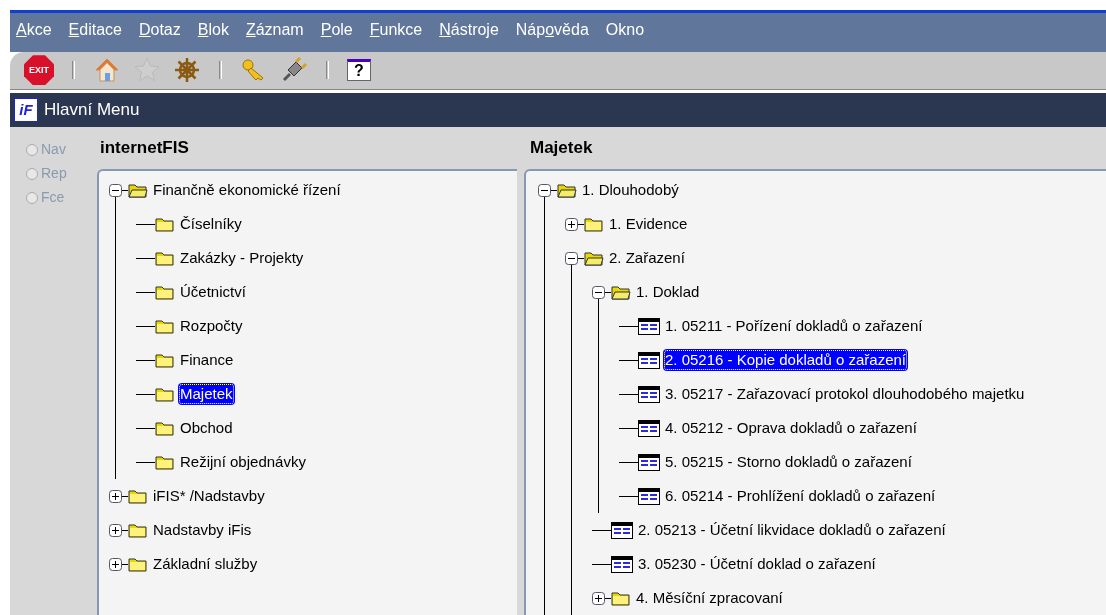  Describe the element at coordinates (39, 70) in the screenshot. I see `exit-button: EXIT` at that location.